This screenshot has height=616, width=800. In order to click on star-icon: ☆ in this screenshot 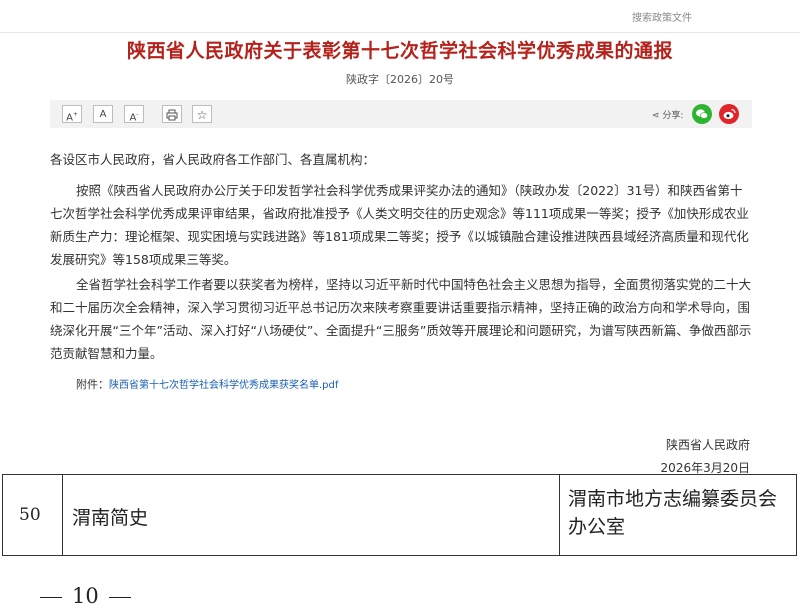, I will do `click(202, 115)`.